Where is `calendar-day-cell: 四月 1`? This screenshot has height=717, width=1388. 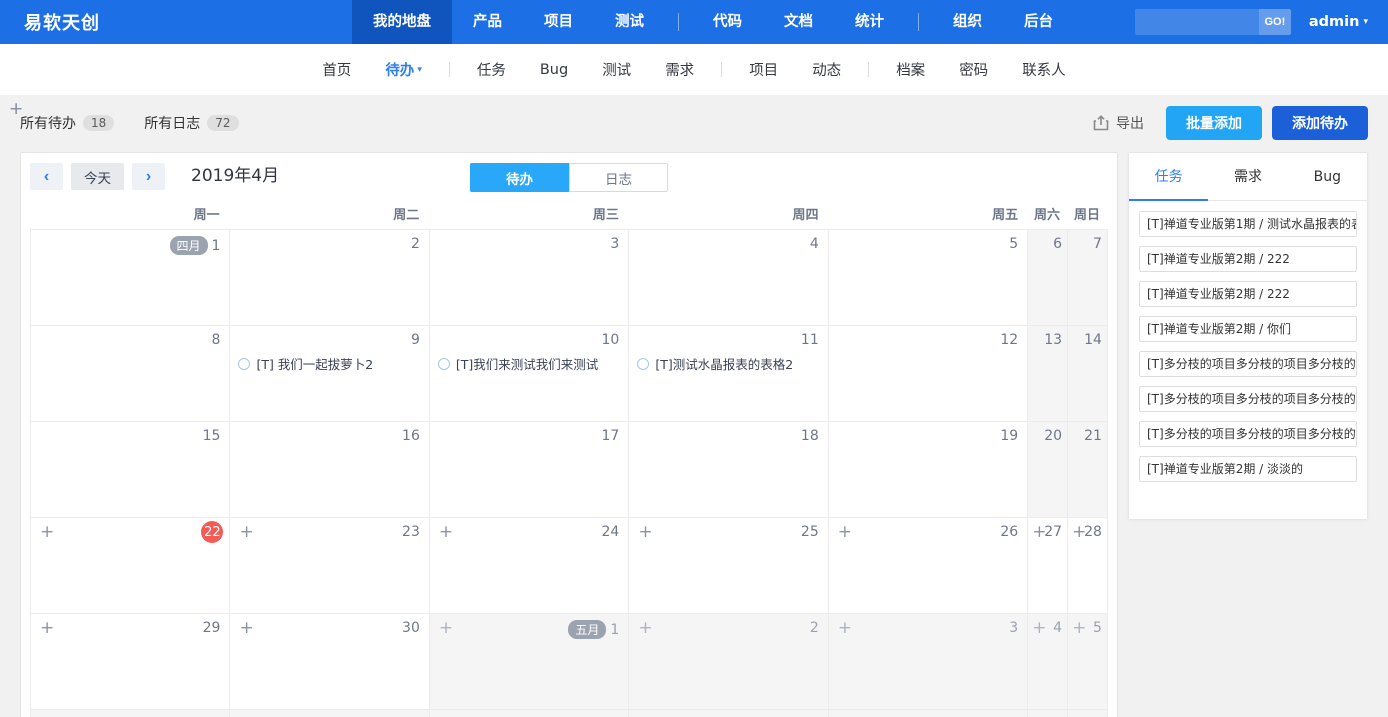 calendar-day-cell: 四月 1 is located at coordinates (131, 278).